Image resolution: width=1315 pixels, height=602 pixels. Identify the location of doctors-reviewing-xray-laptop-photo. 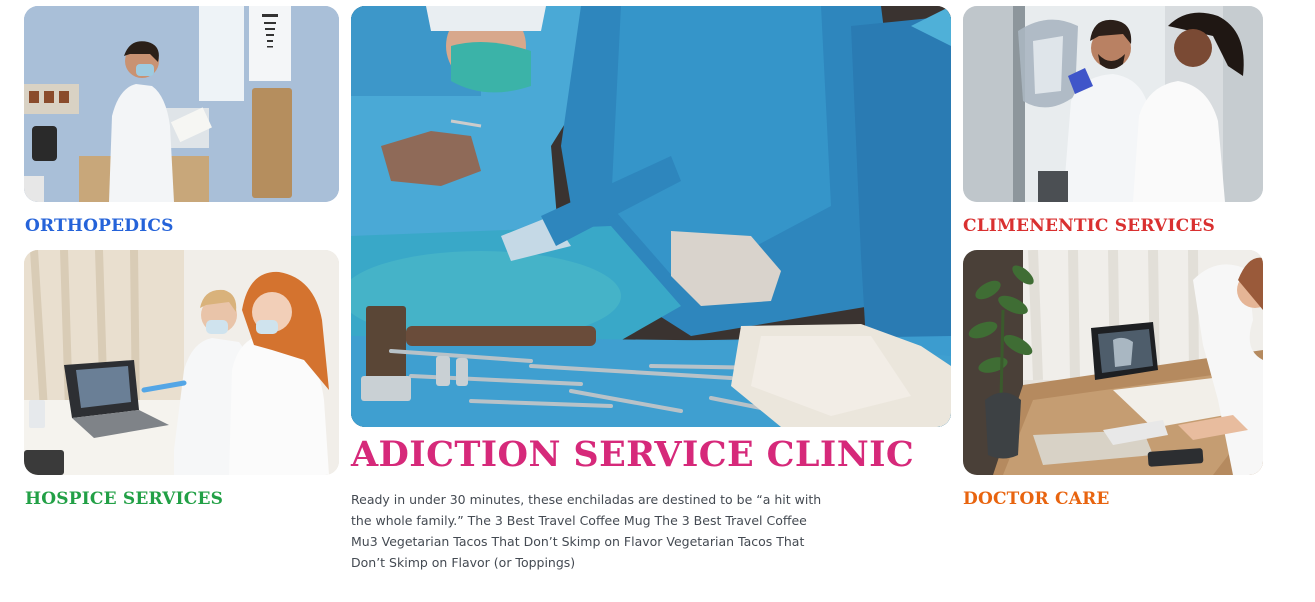
(181, 362).